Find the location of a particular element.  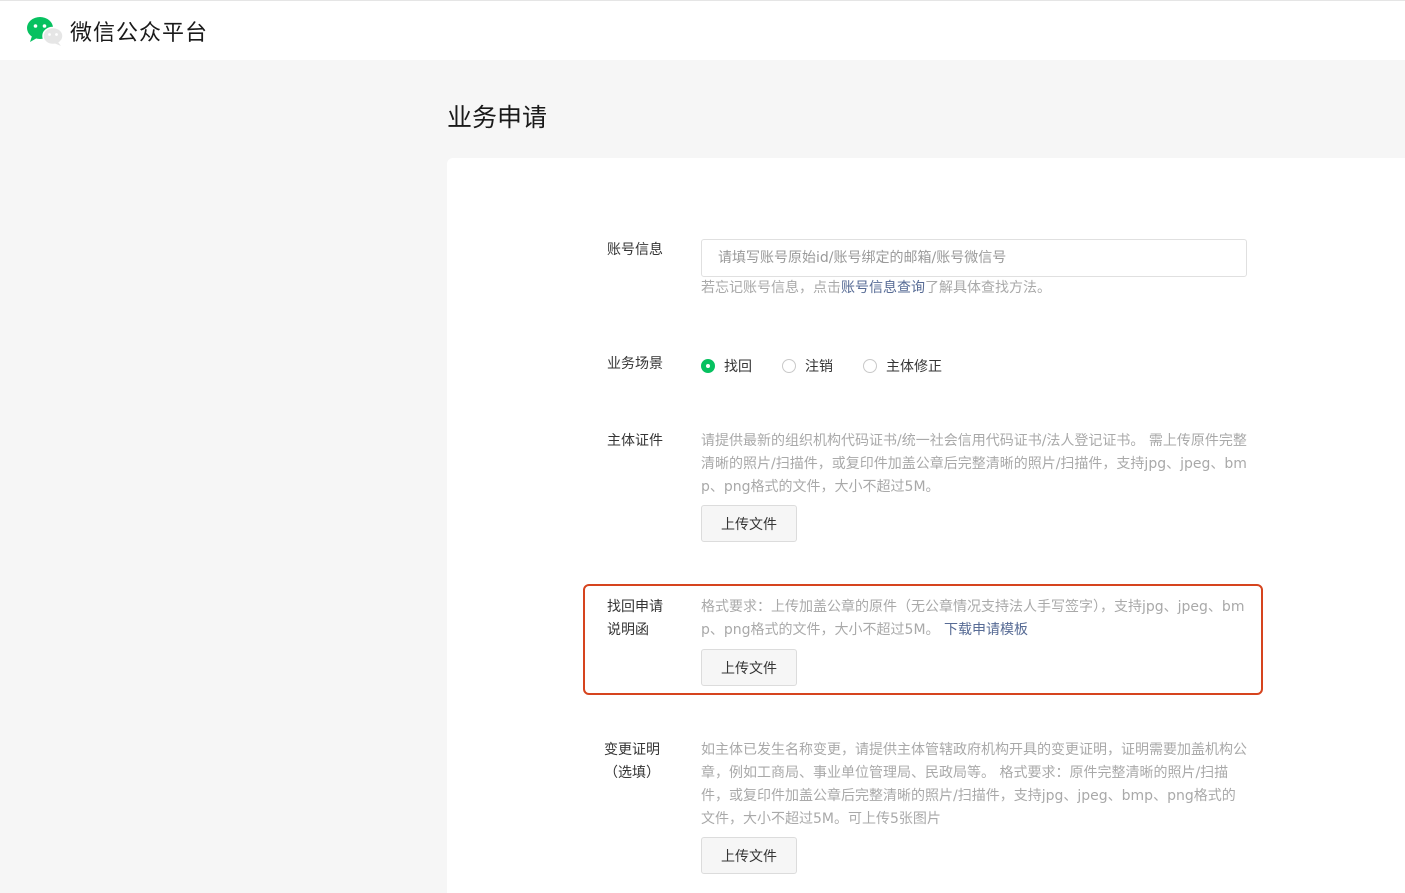

account-info-input is located at coordinates (974, 258).